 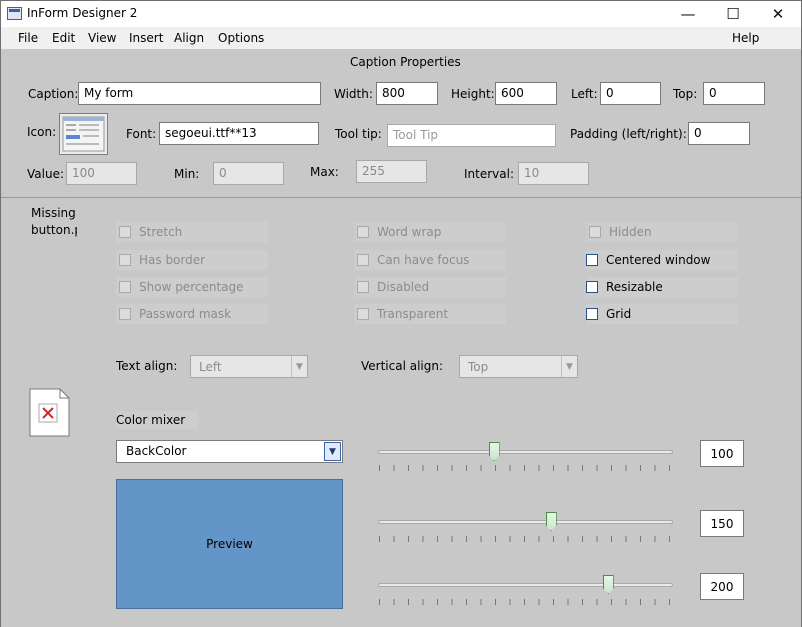 What do you see at coordinates (430, 314) in the screenshot?
I see `transparent-checkbox: Transparent` at bounding box center [430, 314].